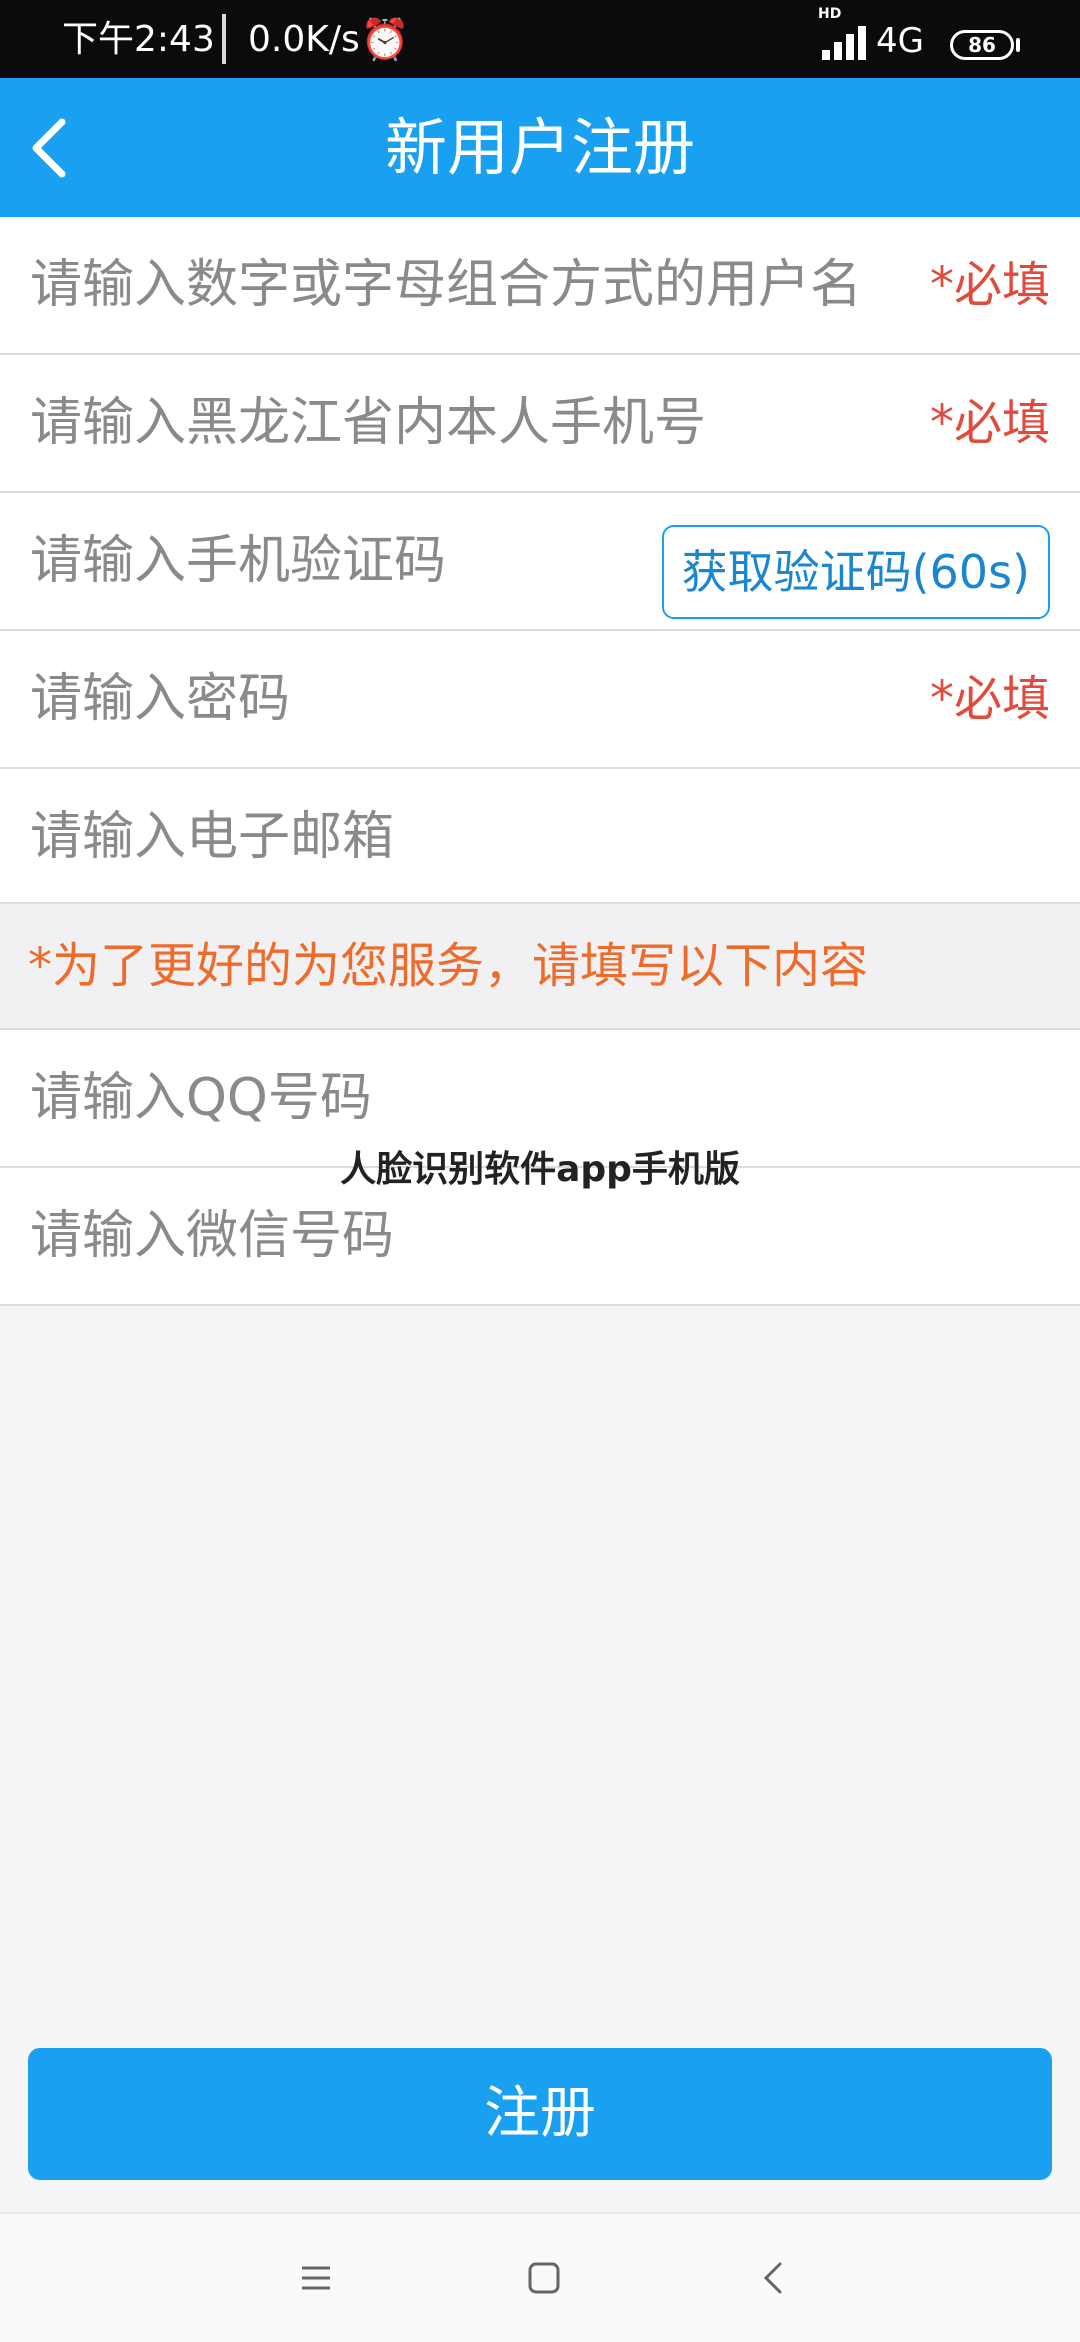  Describe the element at coordinates (212, 837) in the screenshot. I see `email-placeholder: 请输入电子邮箱` at that location.